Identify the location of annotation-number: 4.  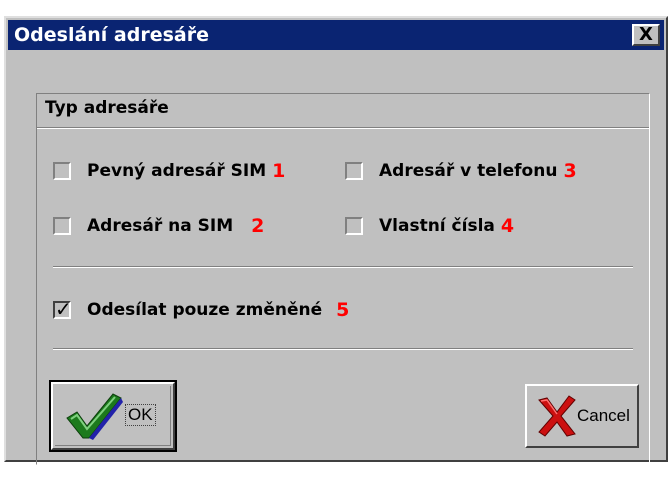
(507, 226).